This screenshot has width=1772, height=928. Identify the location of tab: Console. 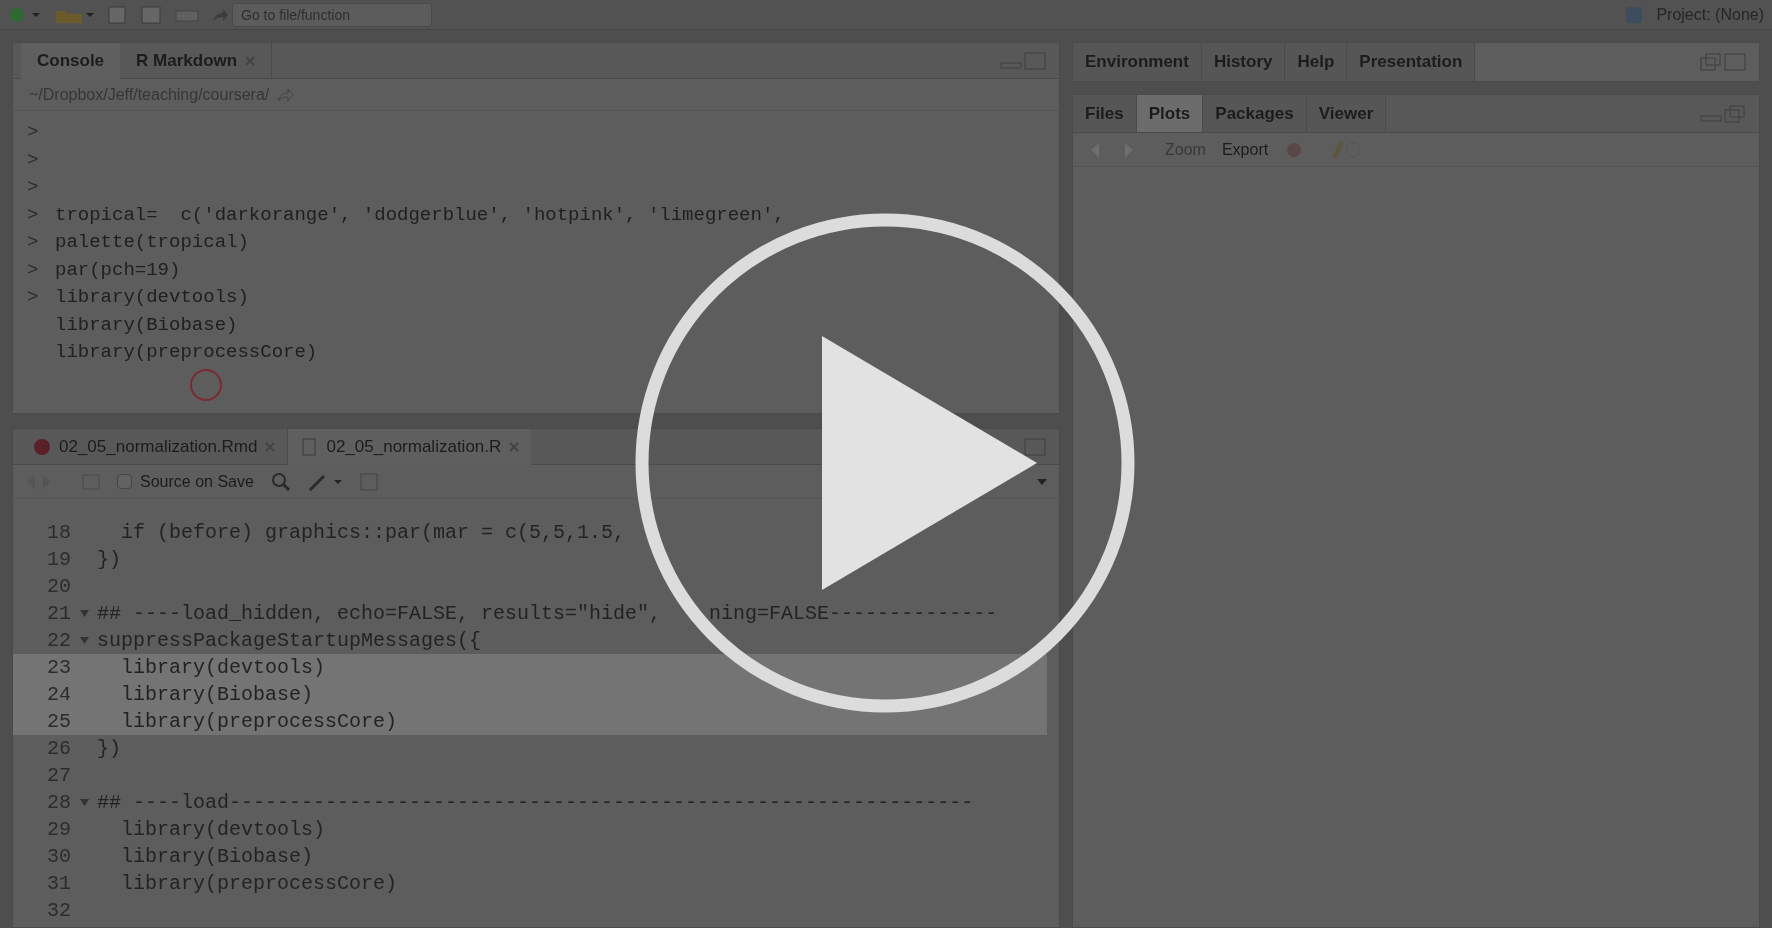
(71, 60).